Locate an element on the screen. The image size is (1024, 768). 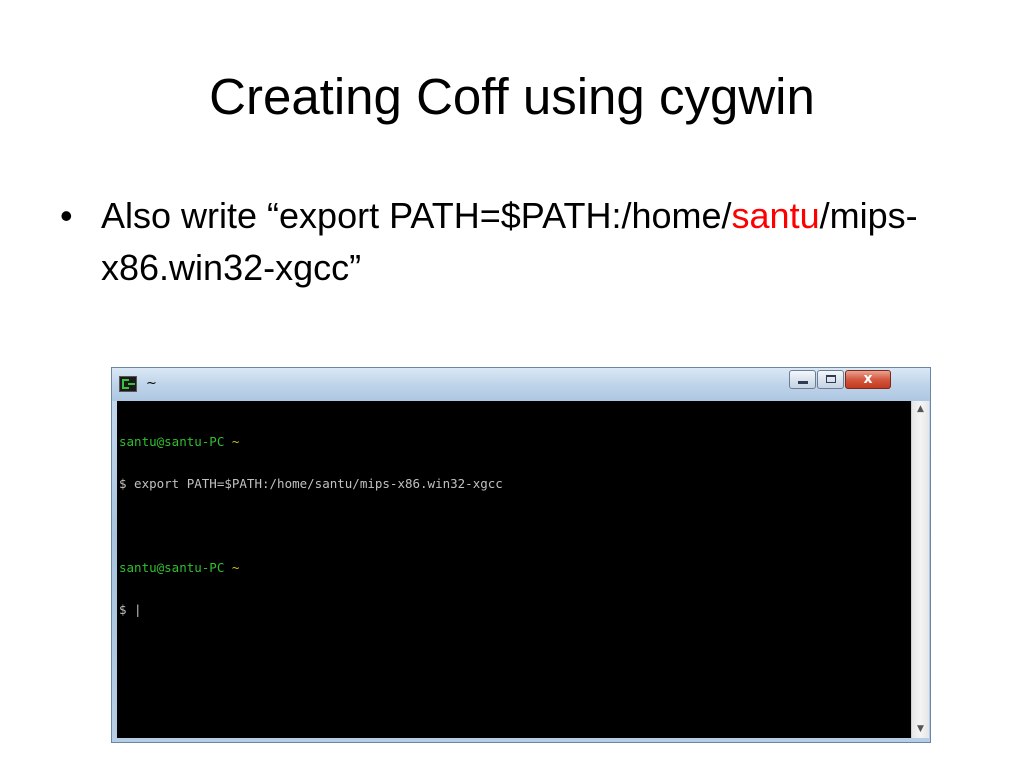
window-title: ~ is located at coordinates (151, 383).